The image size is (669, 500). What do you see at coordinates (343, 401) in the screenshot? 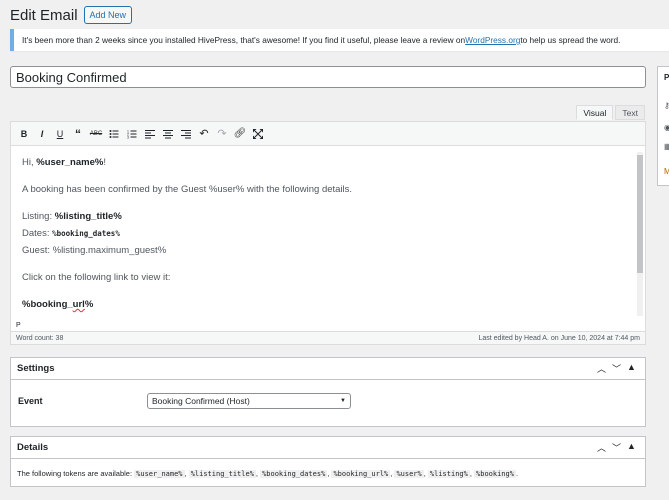
I see `chevron-down-icon: ▼` at bounding box center [343, 401].